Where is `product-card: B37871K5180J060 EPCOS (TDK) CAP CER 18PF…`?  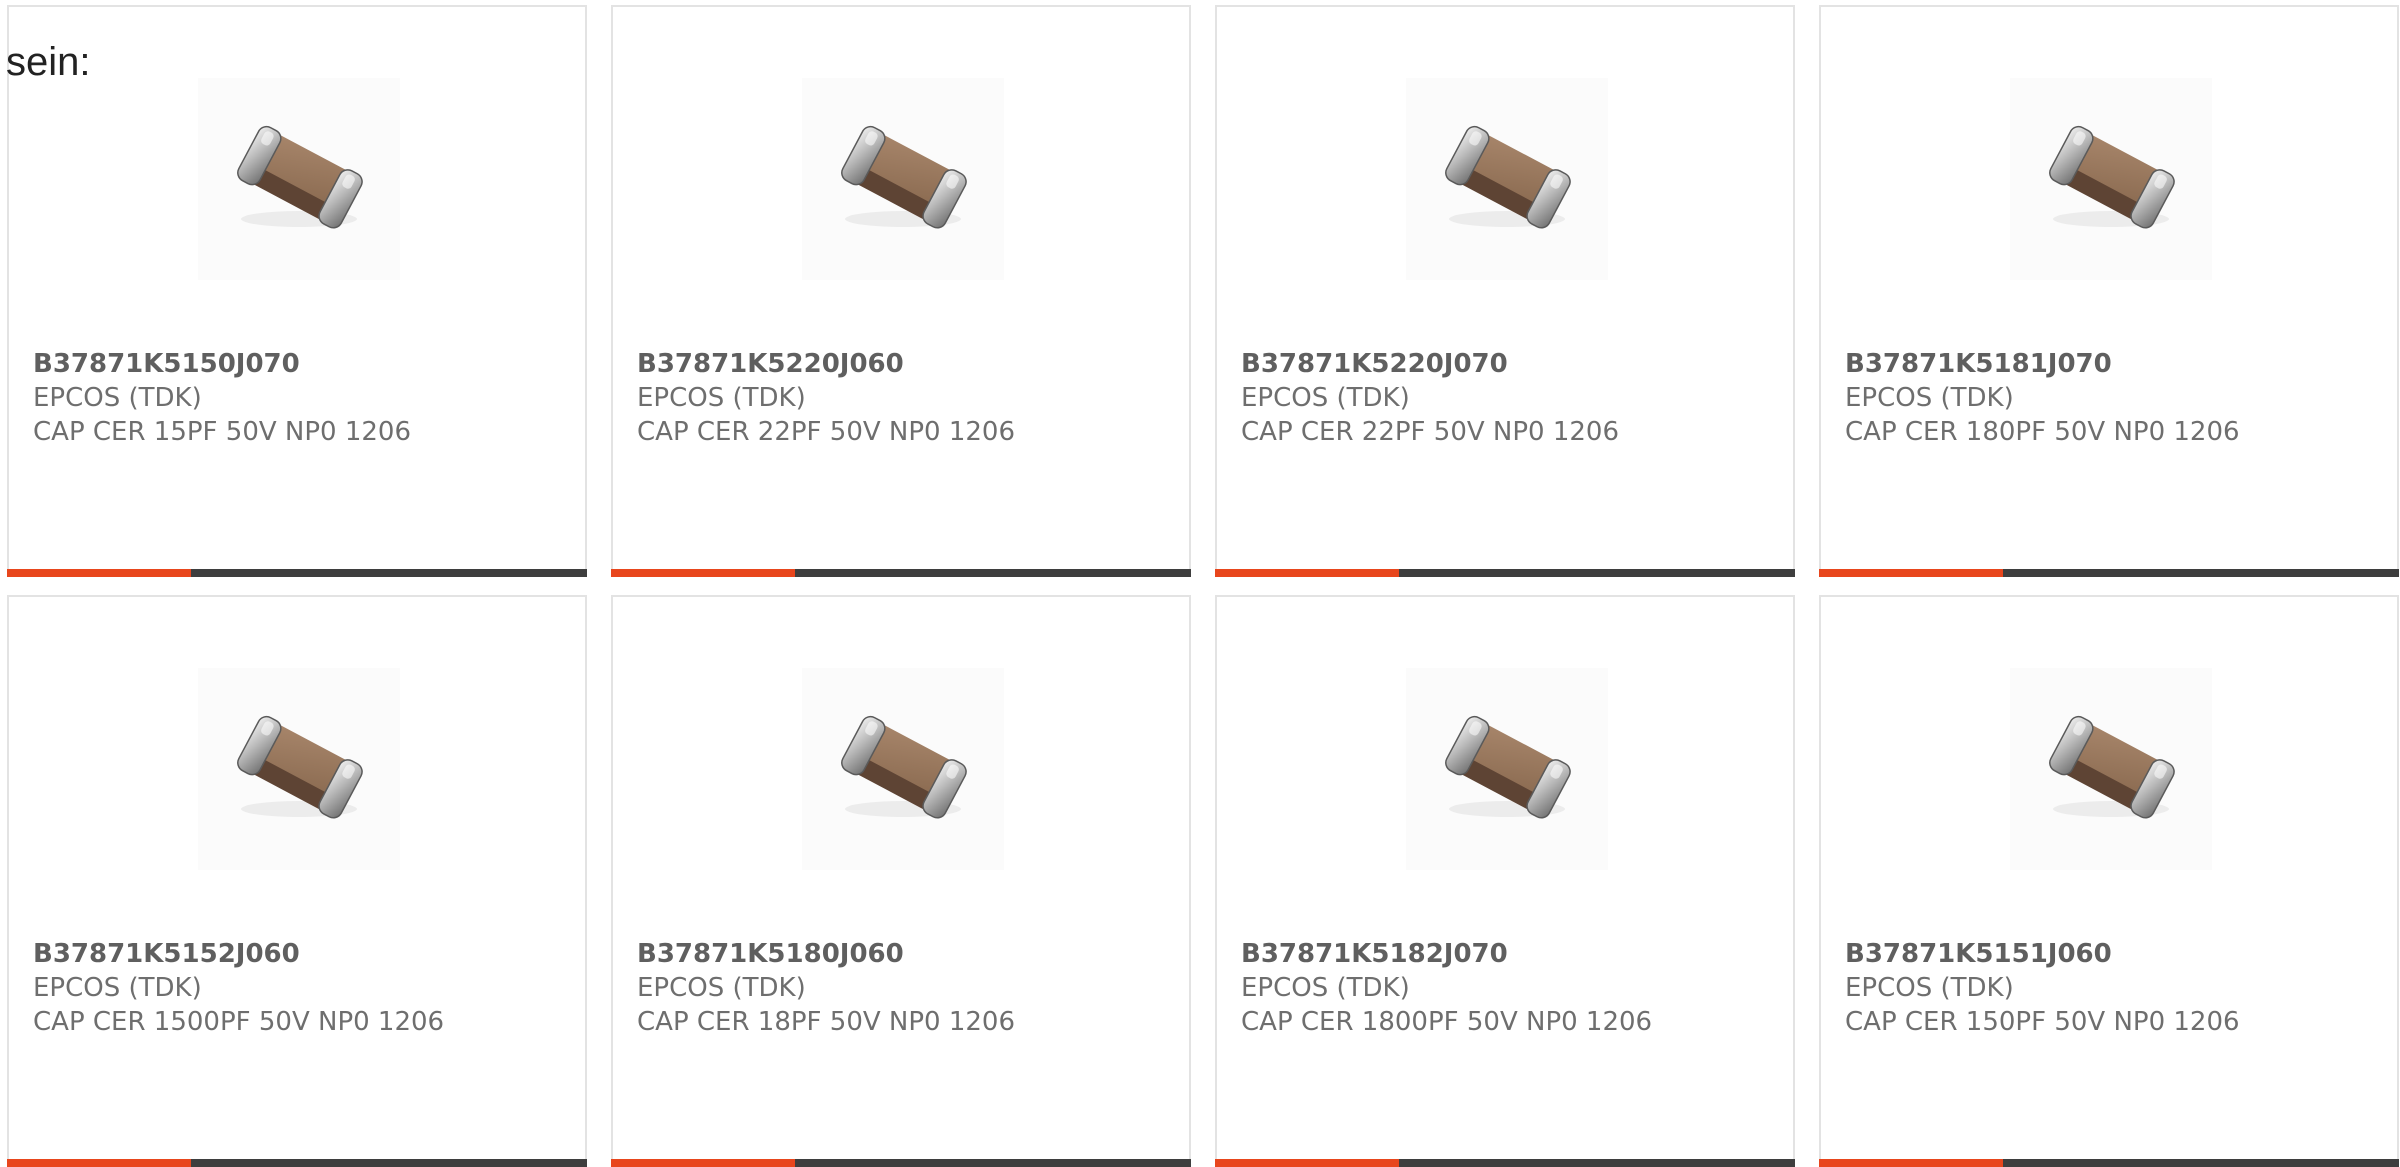
product-card: B37871K5180J060 EPCOS (TDK) CAP CER 18PF… is located at coordinates (901, 881).